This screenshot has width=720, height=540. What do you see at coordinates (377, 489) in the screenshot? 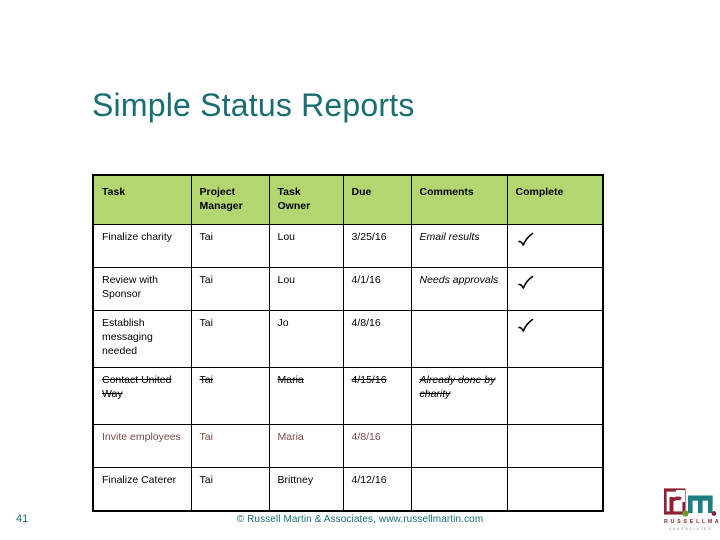
I see `cell-due: 4/12/16` at bounding box center [377, 489].